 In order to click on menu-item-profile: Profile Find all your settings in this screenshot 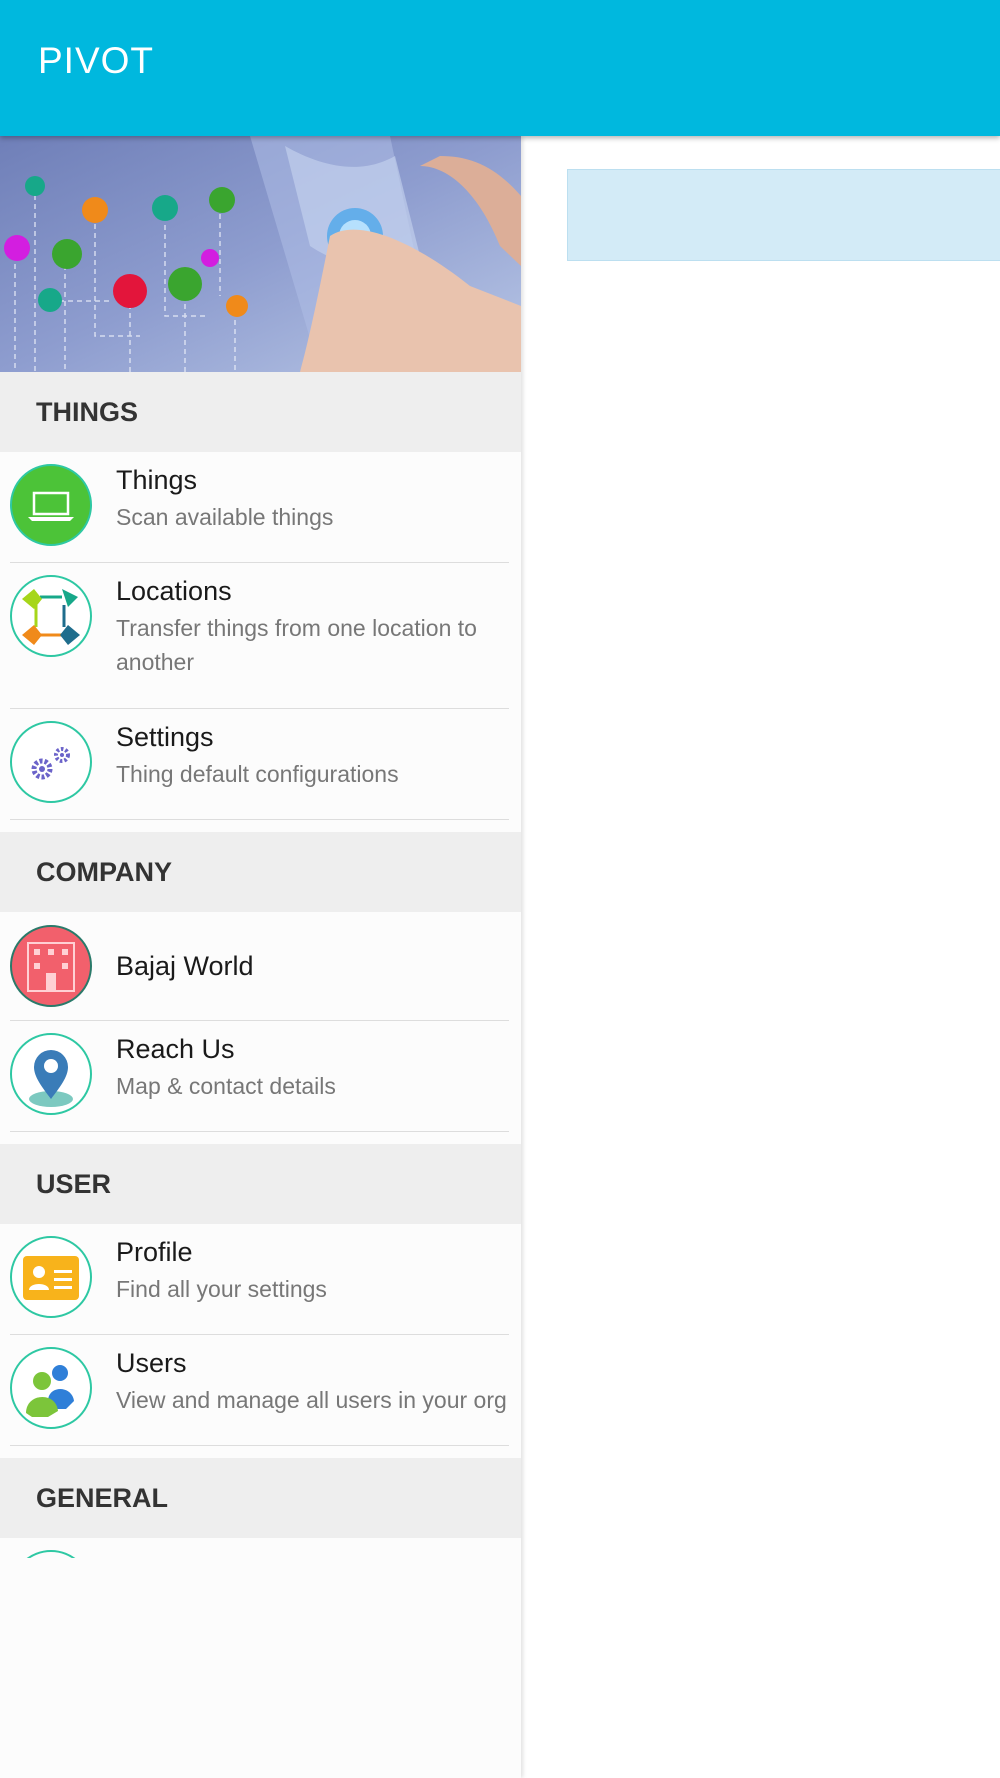, I will do `click(259, 1279)`.